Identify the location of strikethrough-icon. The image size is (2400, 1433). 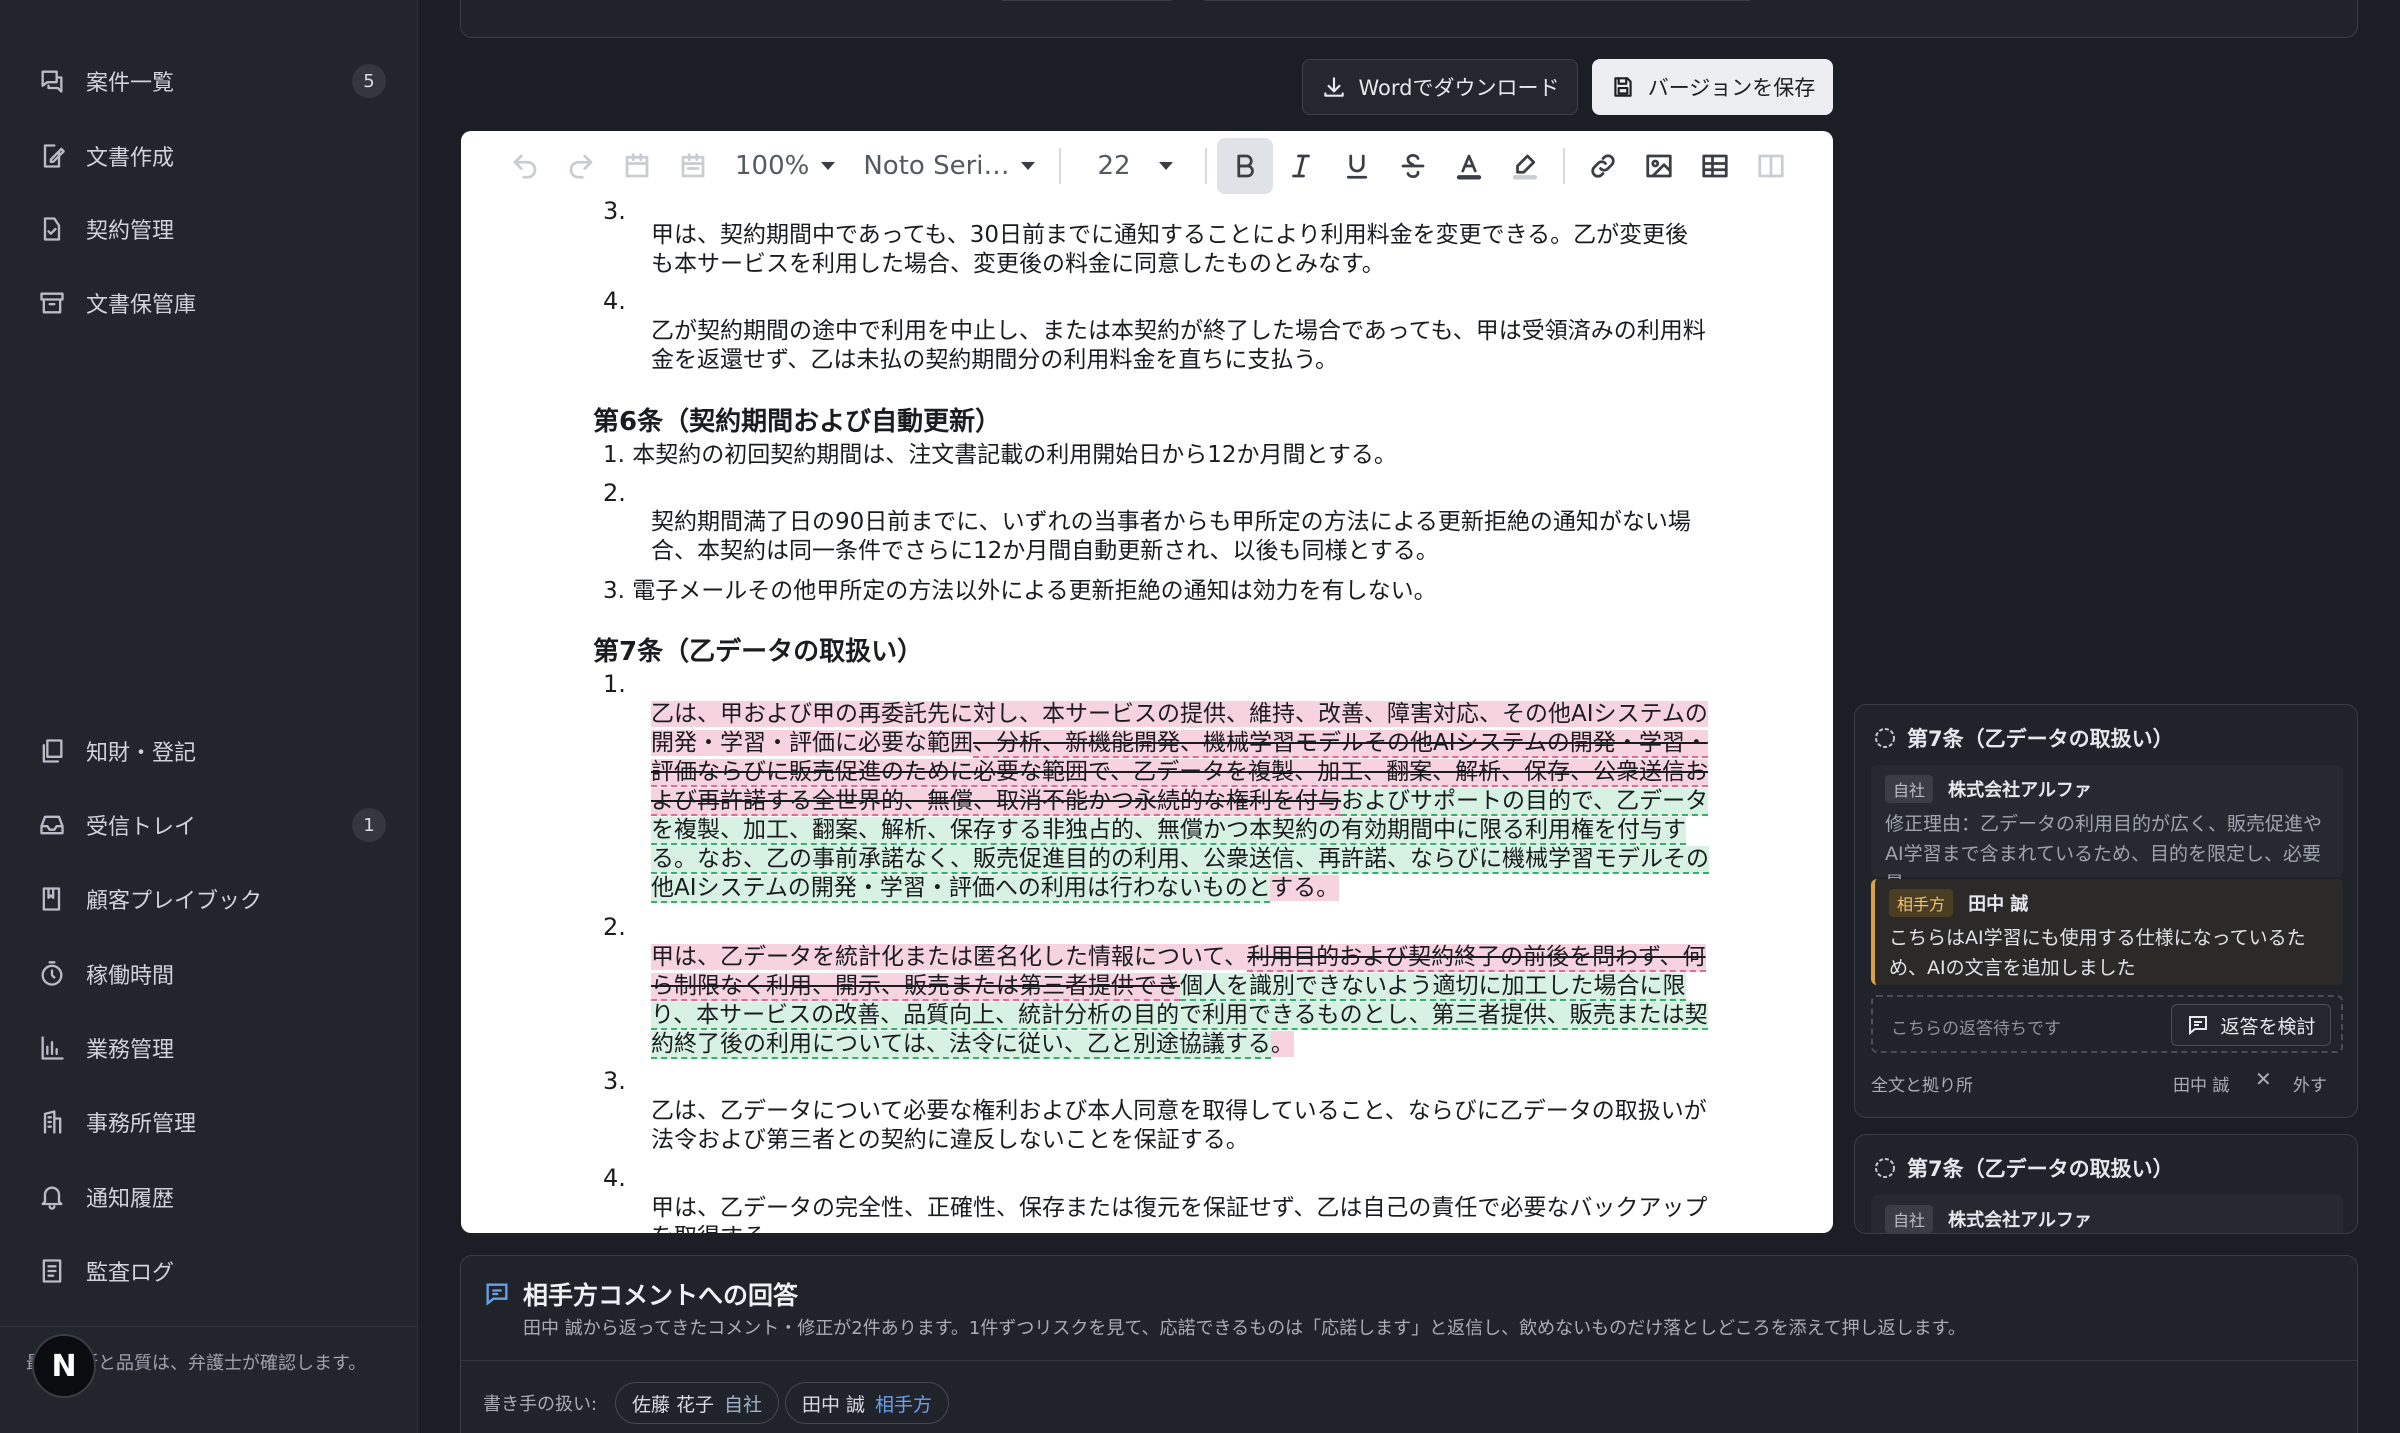
(1412, 166).